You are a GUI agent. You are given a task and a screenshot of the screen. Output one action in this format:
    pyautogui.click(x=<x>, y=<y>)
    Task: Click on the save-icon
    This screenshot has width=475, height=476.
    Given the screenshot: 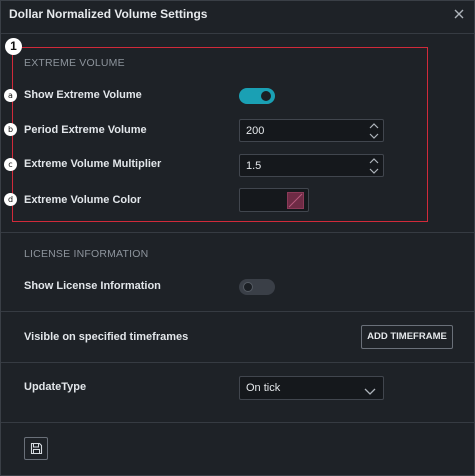 What is the action you would take?
    pyautogui.click(x=36, y=451)
    